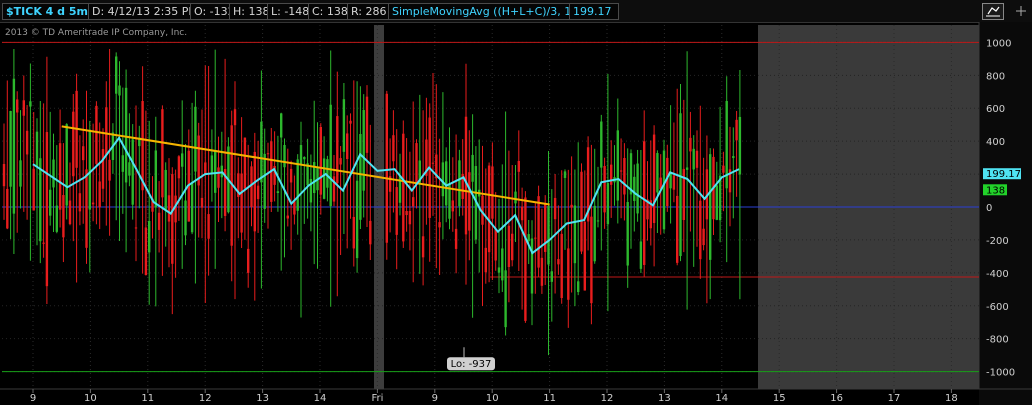  What do you see at coordinates (836, 398) in the screenshot?
I see `x-tick-label: 16` at bounding box center [836, 398].